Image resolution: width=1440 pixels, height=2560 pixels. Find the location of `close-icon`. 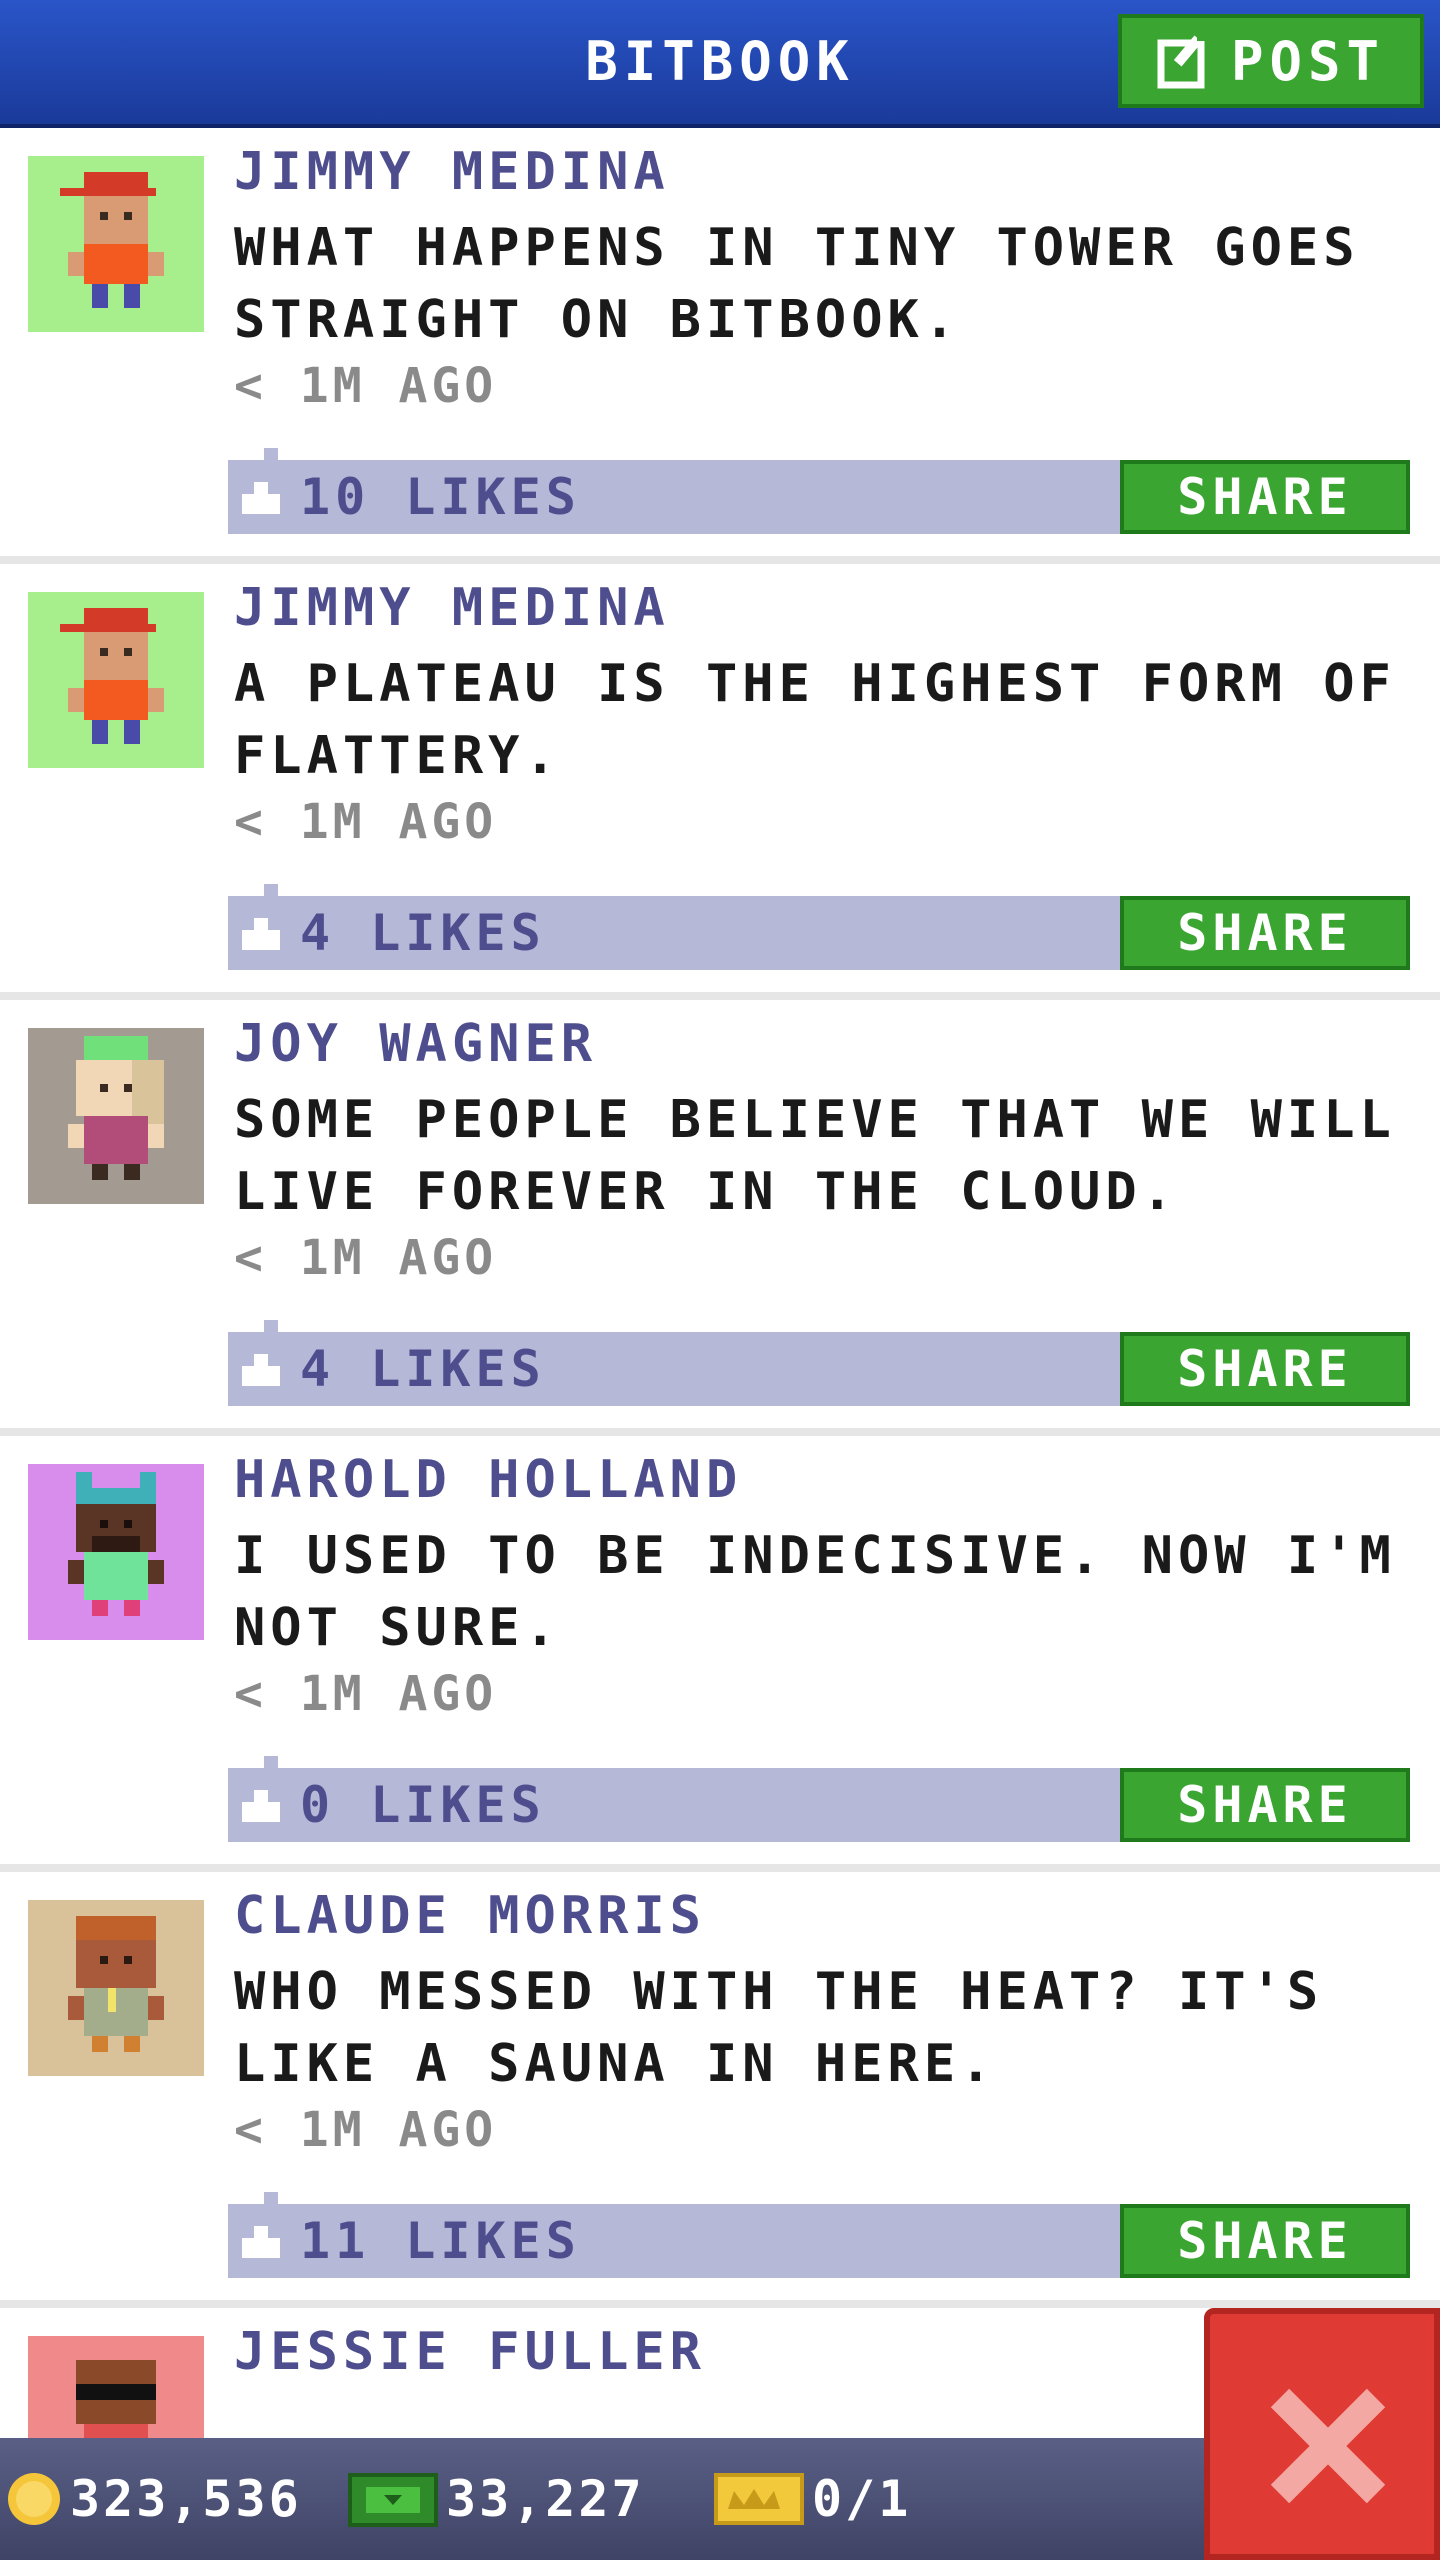

close-icon is located at coordinates (1328, 2446).